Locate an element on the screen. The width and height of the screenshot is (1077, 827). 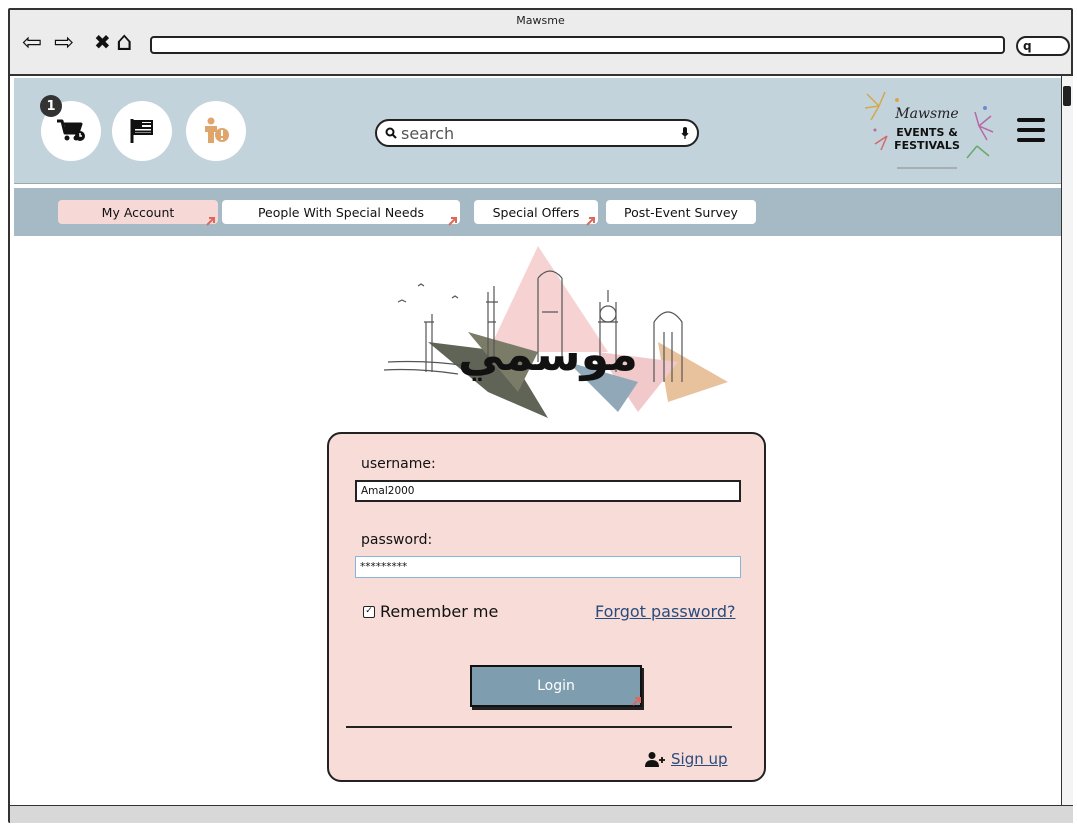
logo-line-festivals: FESTIVALS is located at coordinates (927, 145).